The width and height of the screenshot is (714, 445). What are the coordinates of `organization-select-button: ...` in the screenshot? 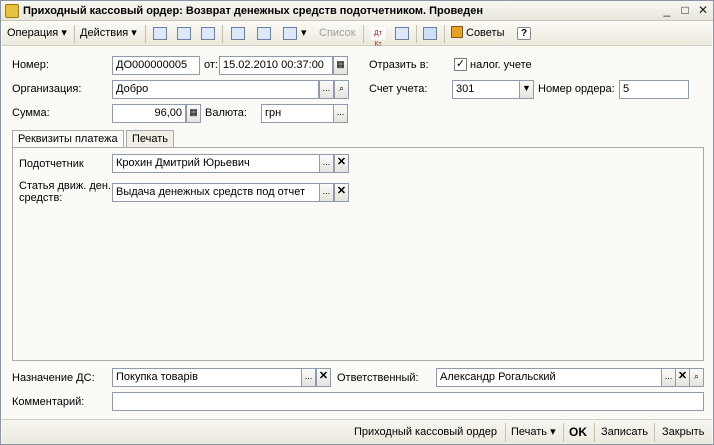 It's located at (326, 89).